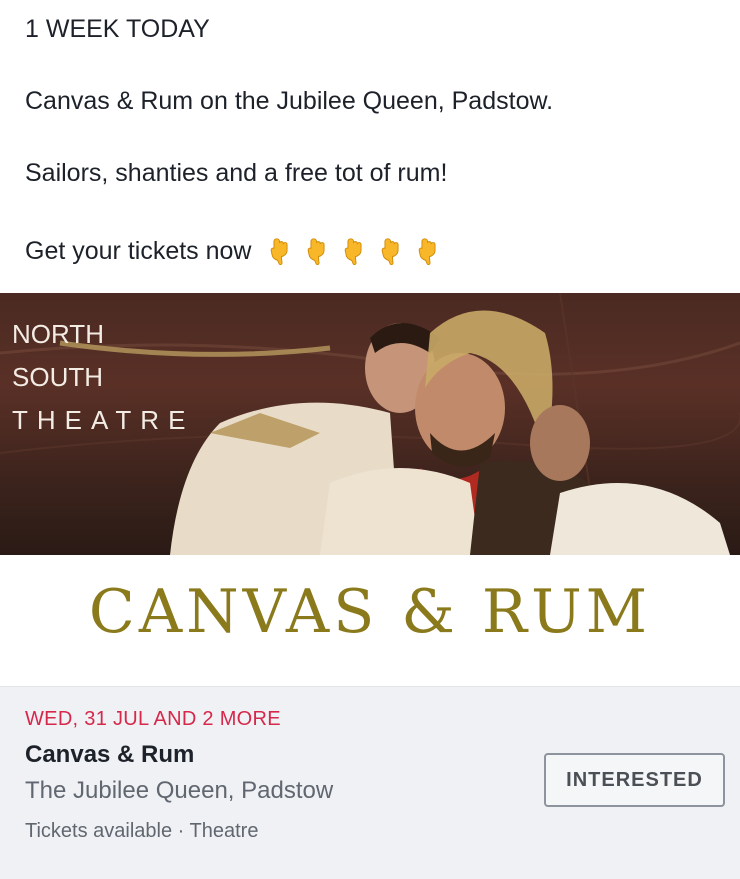 Image resolution: width=740 pixels, height=879 pixels. I want to click on brand-line-north: NORTH, so click(58, 334).